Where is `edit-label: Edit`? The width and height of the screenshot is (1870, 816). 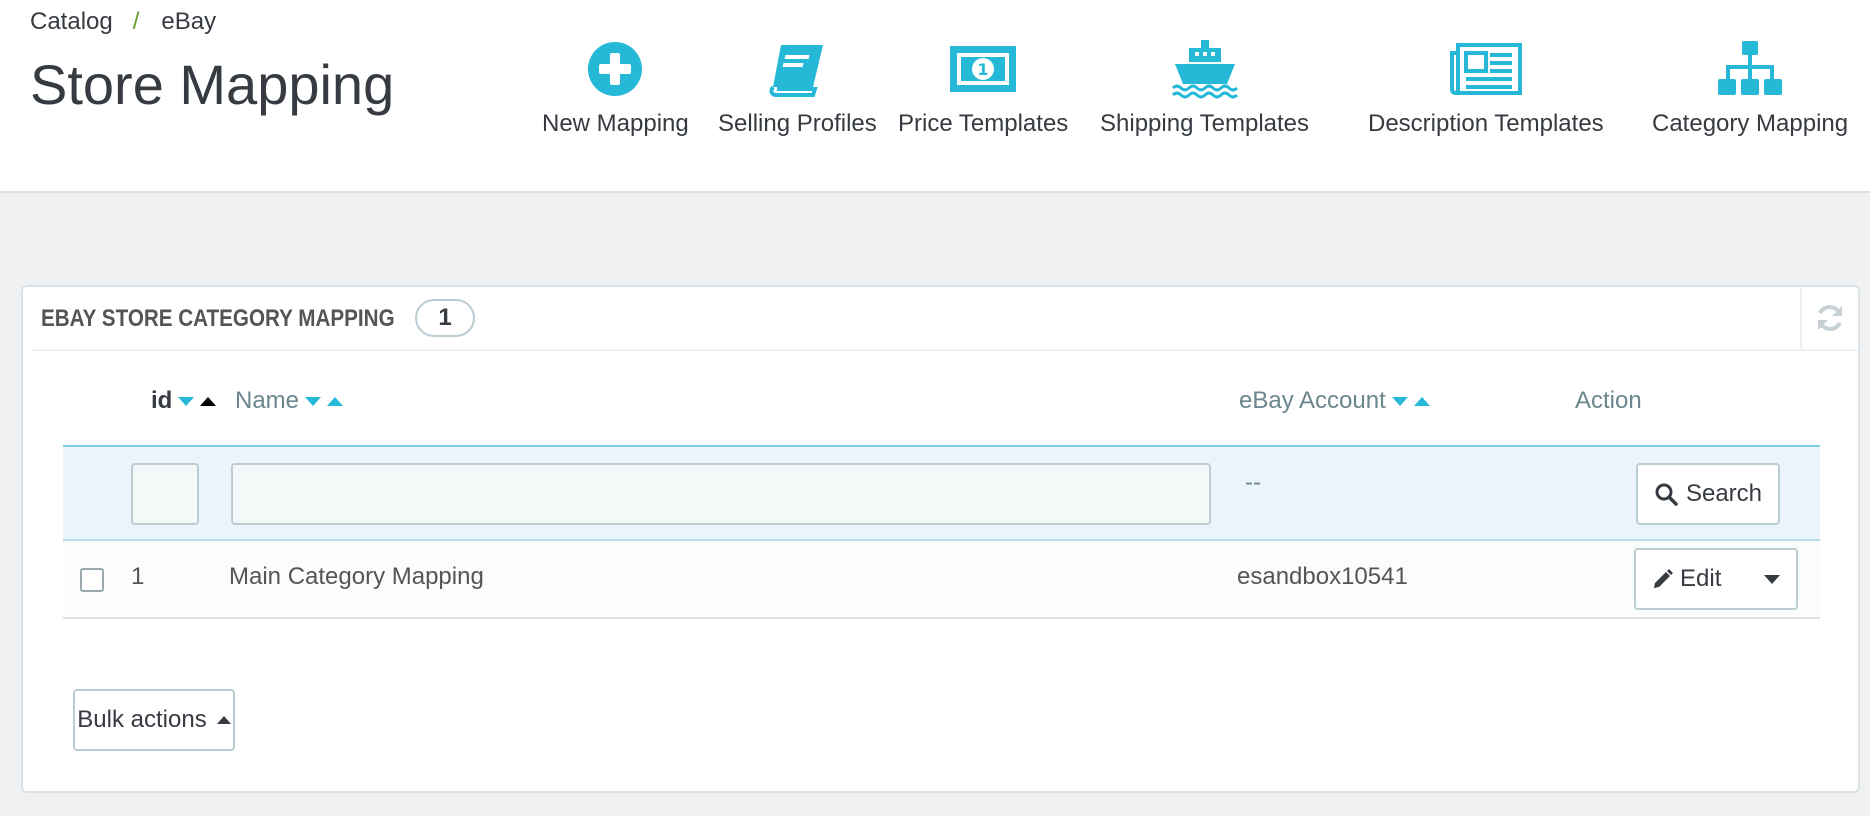
edit-label: Edit is located at coordinates (1701, 578).